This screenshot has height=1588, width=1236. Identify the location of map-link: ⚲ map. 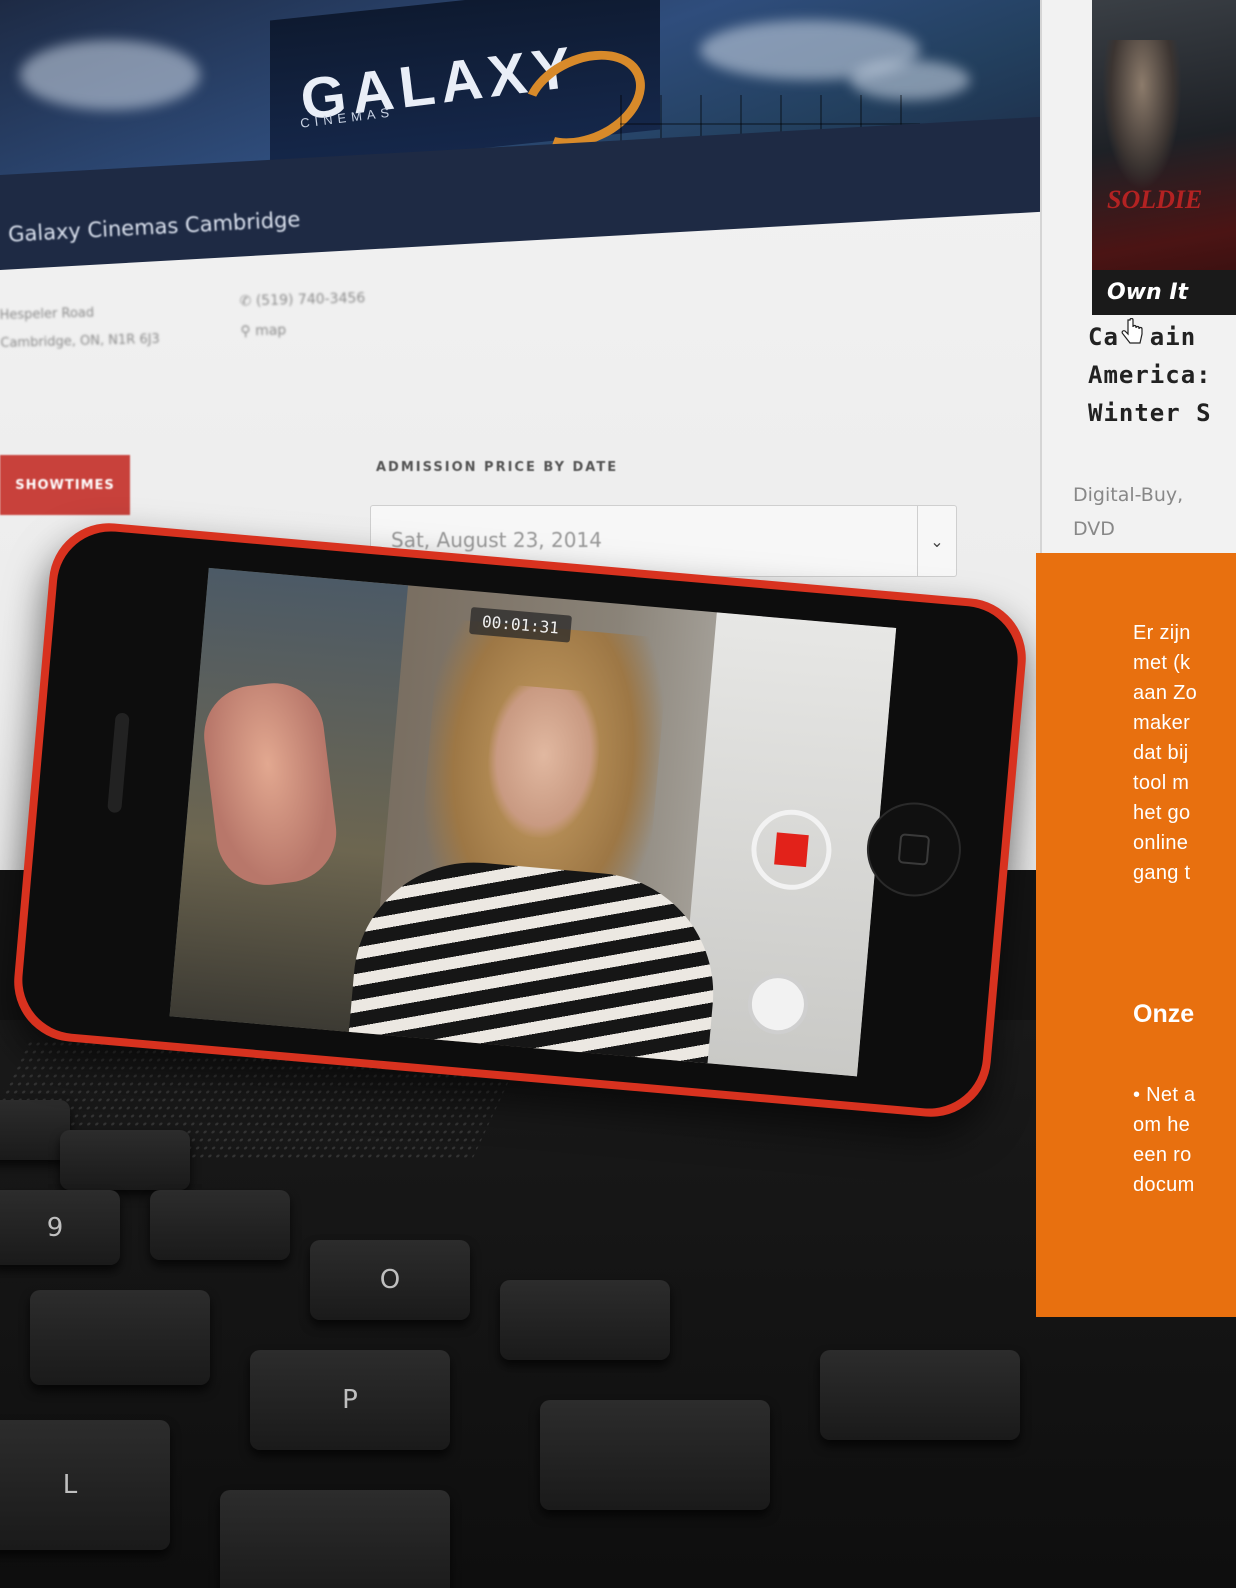
(303, 329).